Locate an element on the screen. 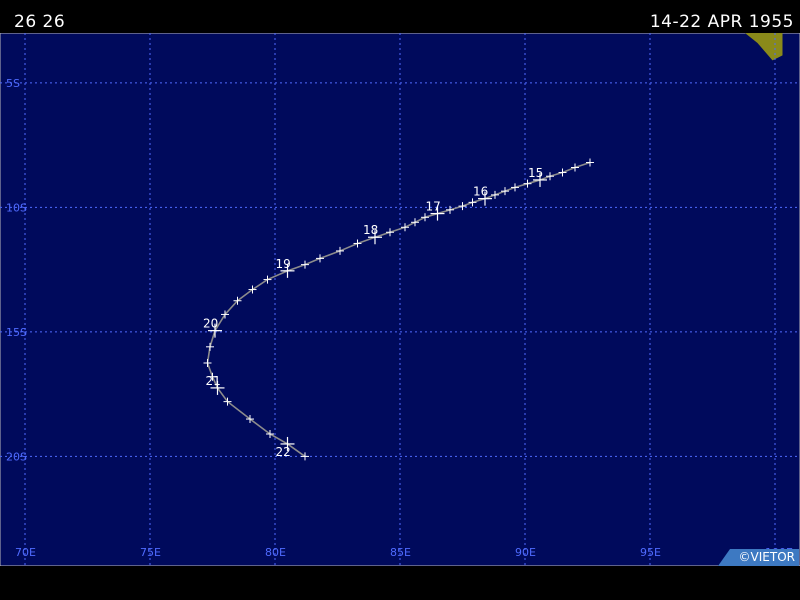  lat-tick-label: 15S is located at coordinates (16, 332).